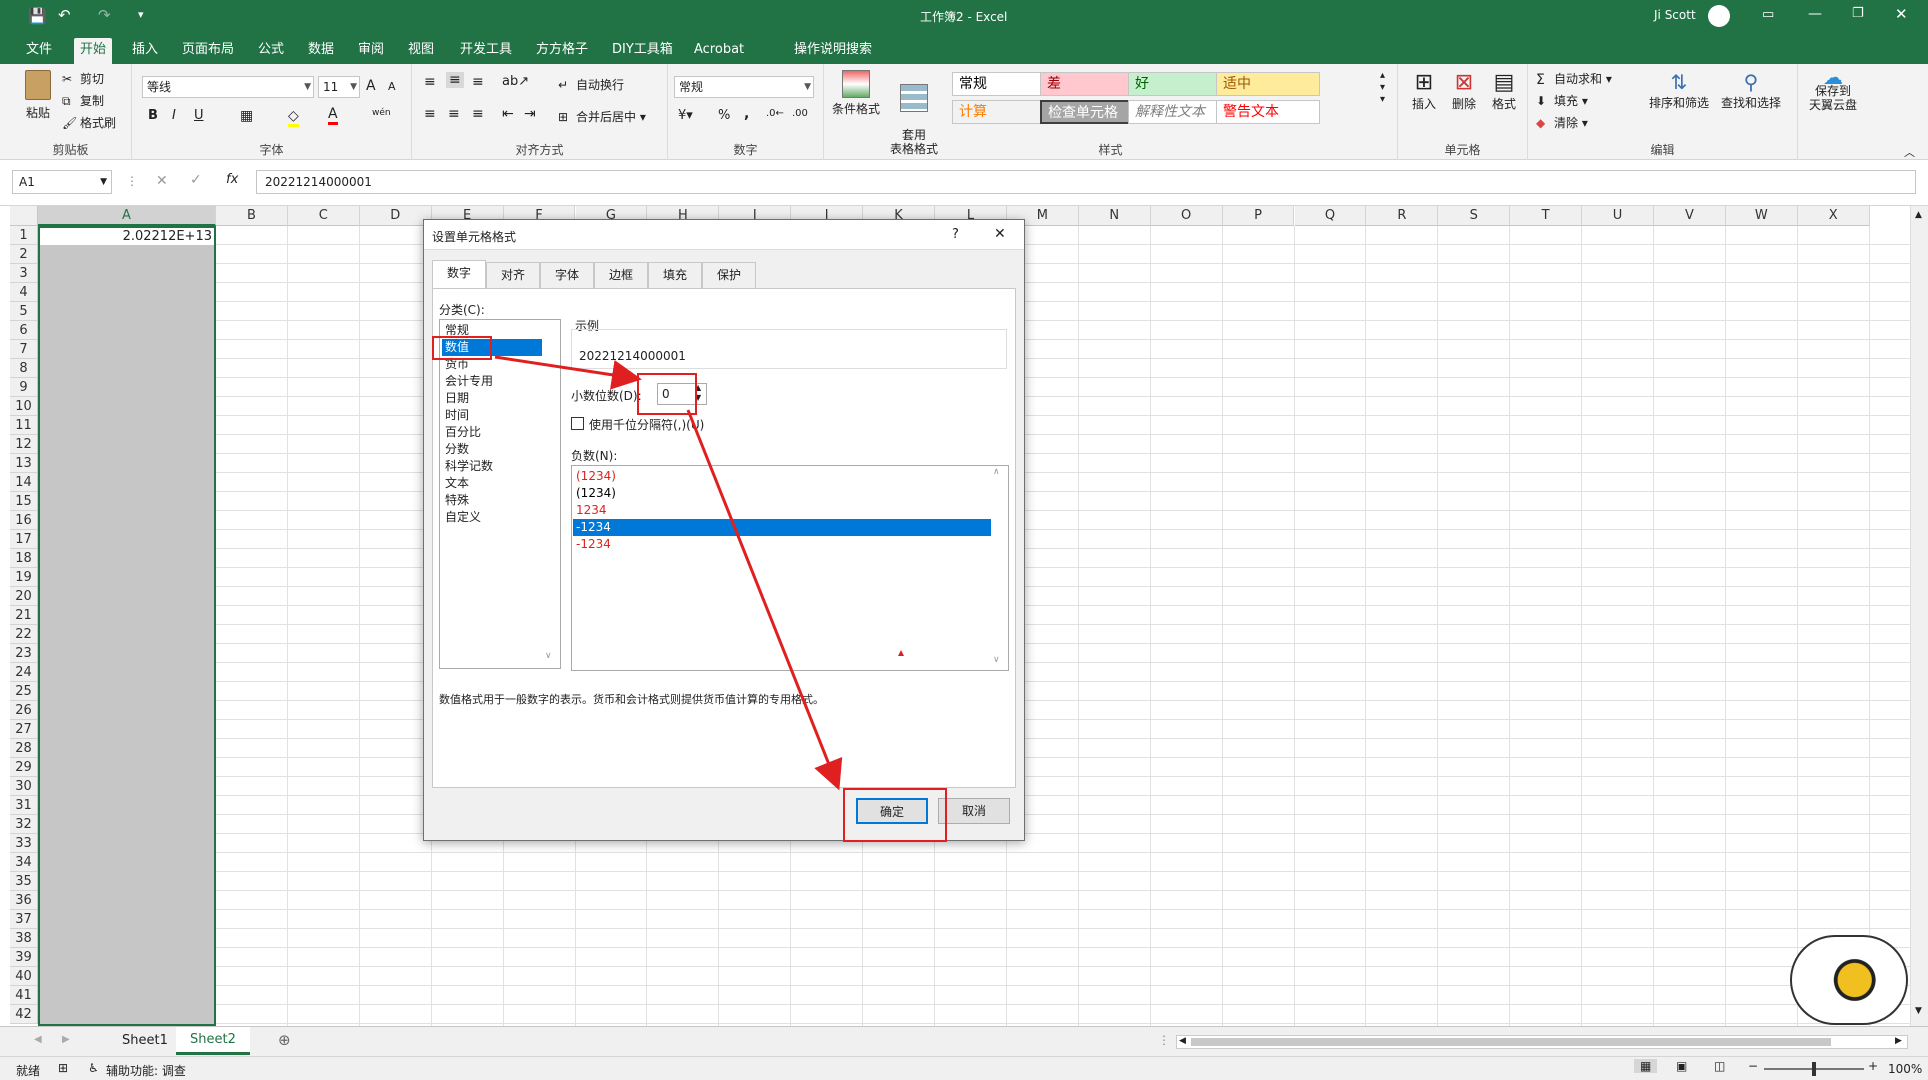 This screenshot has width=1928, height=1080. I want to click on zoom-in-icon: +, so click(1873, 1066).